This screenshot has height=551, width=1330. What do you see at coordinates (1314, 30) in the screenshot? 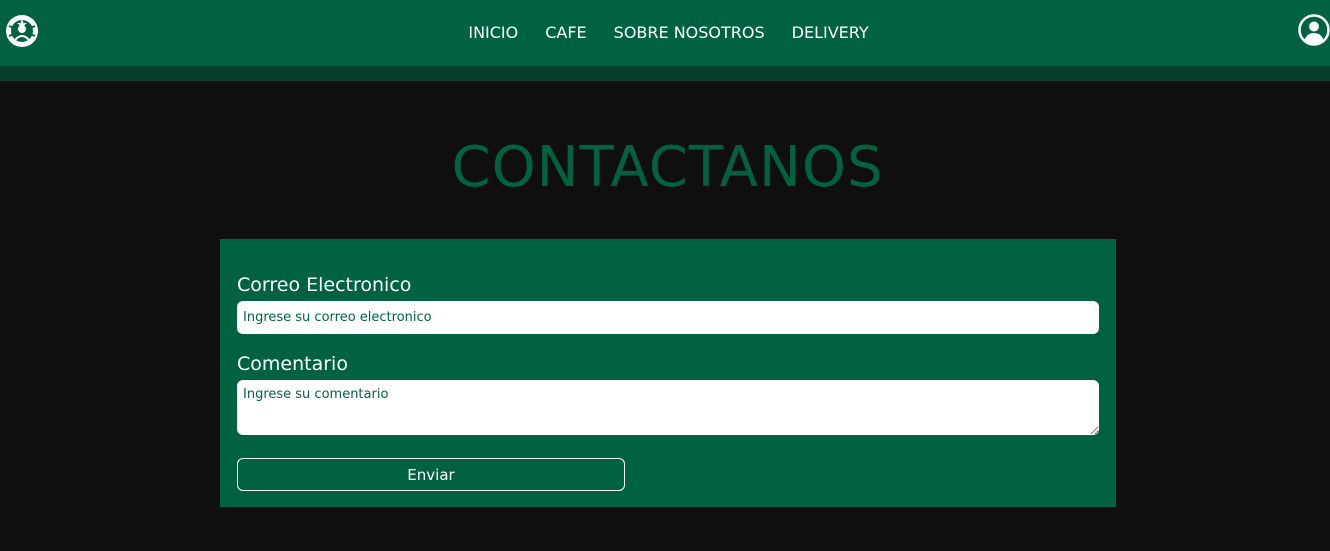
I see `user-circle-icon` at bounding box center [1314, 30].